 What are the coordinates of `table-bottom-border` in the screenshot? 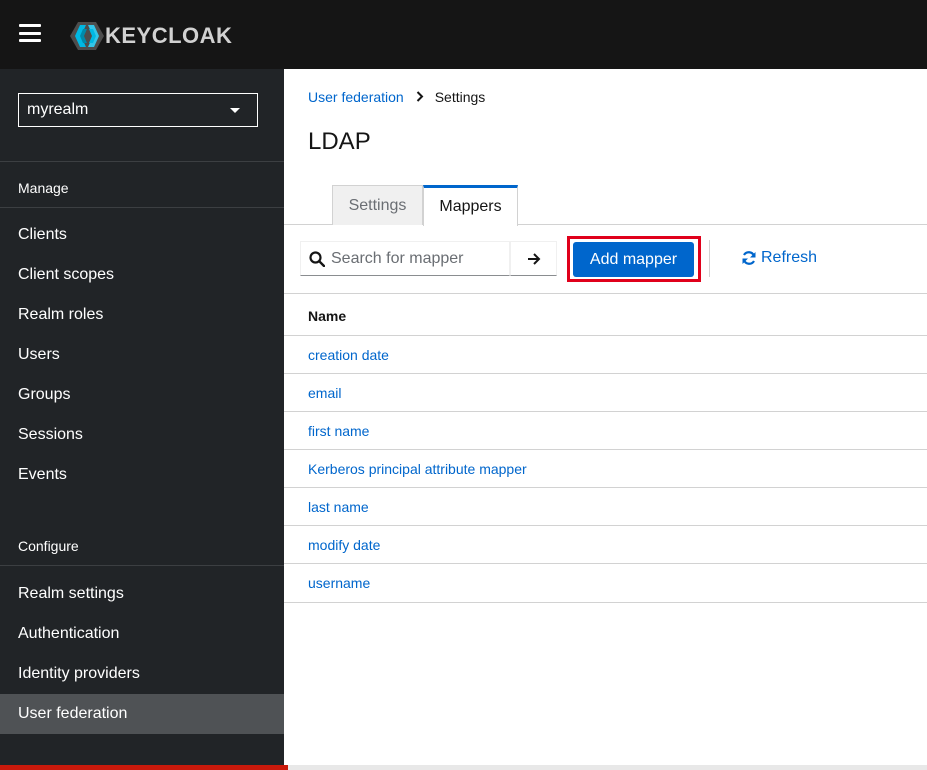 It's located at (605, 602).